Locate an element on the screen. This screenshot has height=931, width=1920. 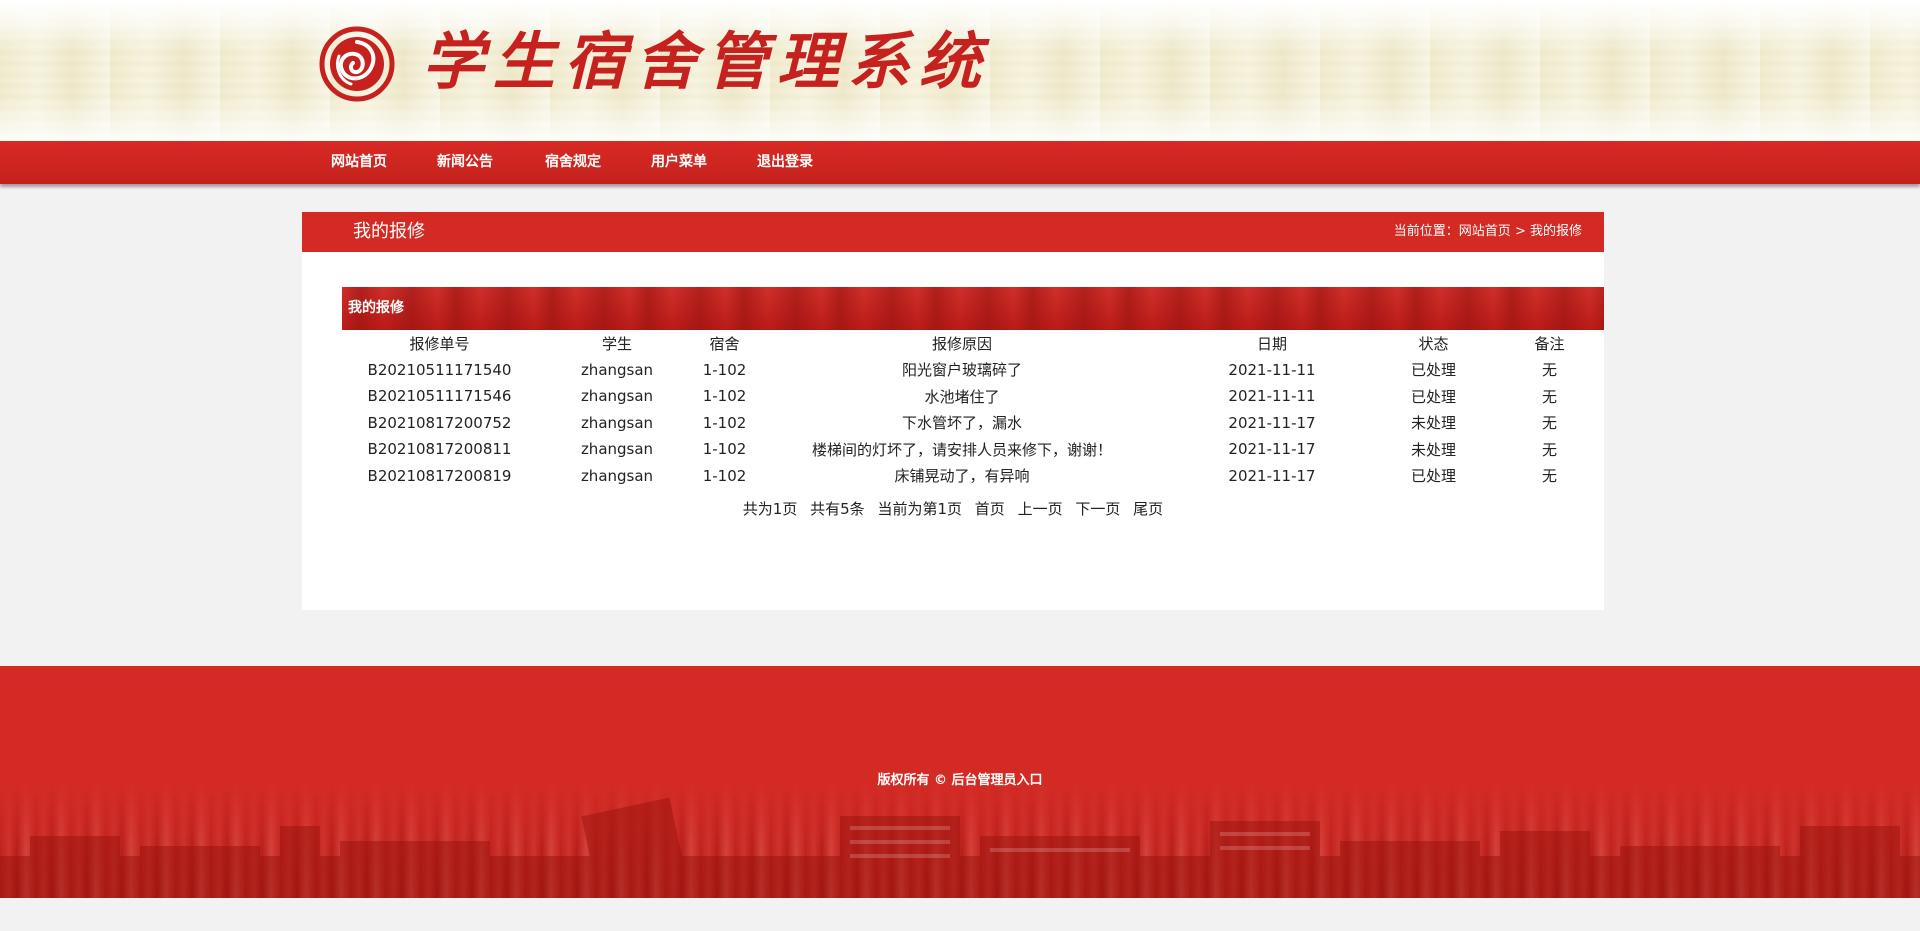
campus-skyline-image is located at coordinates (960, 847).